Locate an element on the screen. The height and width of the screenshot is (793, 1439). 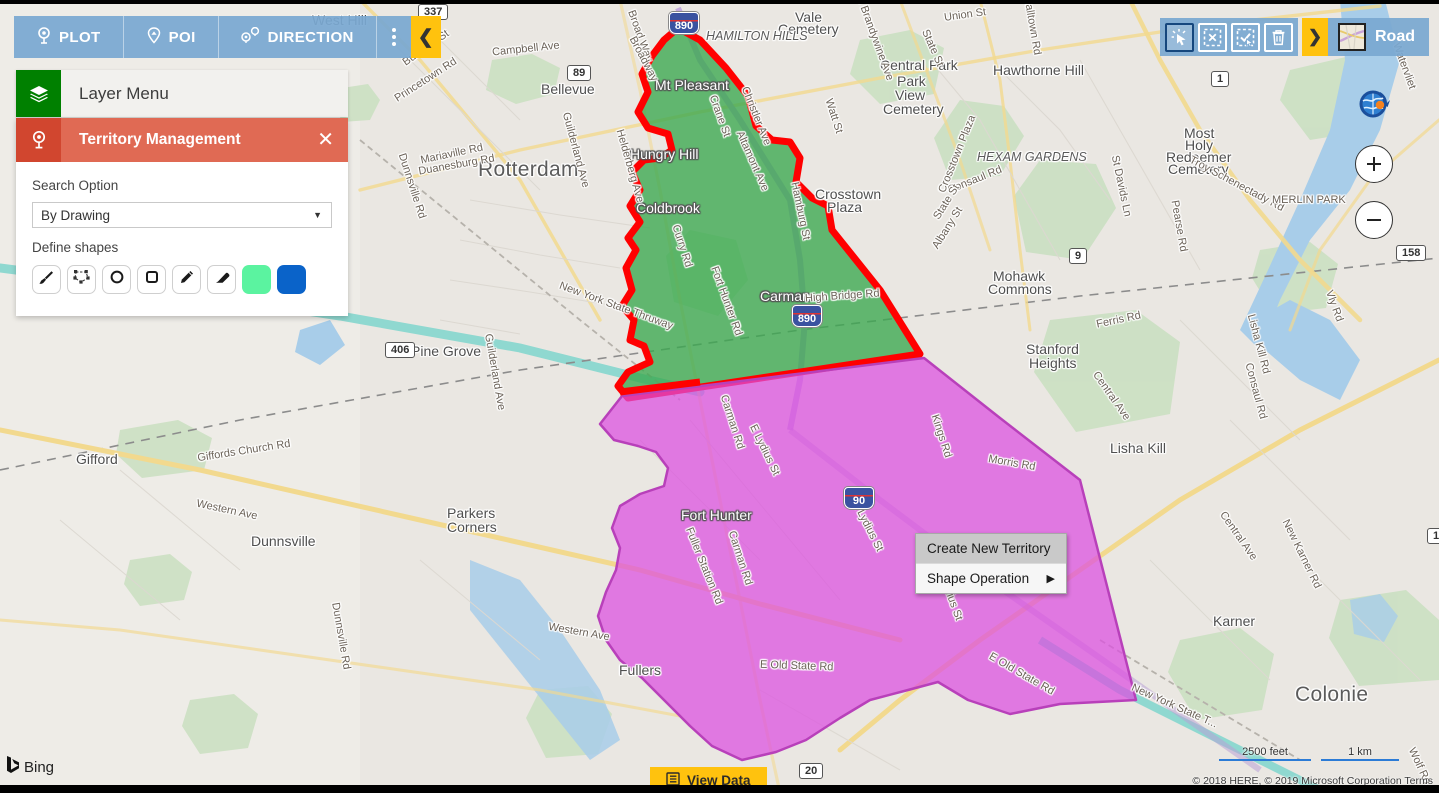
window-bottom-border is located at coordinates (719, 789).